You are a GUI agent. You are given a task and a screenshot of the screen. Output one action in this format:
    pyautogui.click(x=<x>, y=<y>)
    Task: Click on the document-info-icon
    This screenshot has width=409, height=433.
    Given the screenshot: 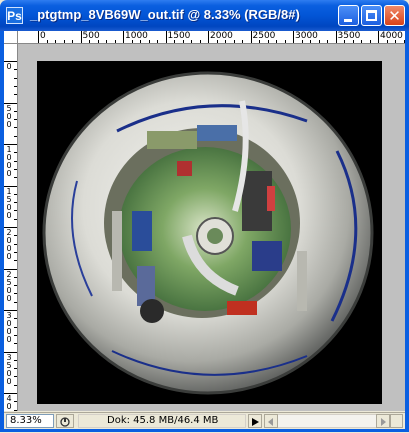 What is the action you would take?
    pyautogui.click(x=65, y=421)
    